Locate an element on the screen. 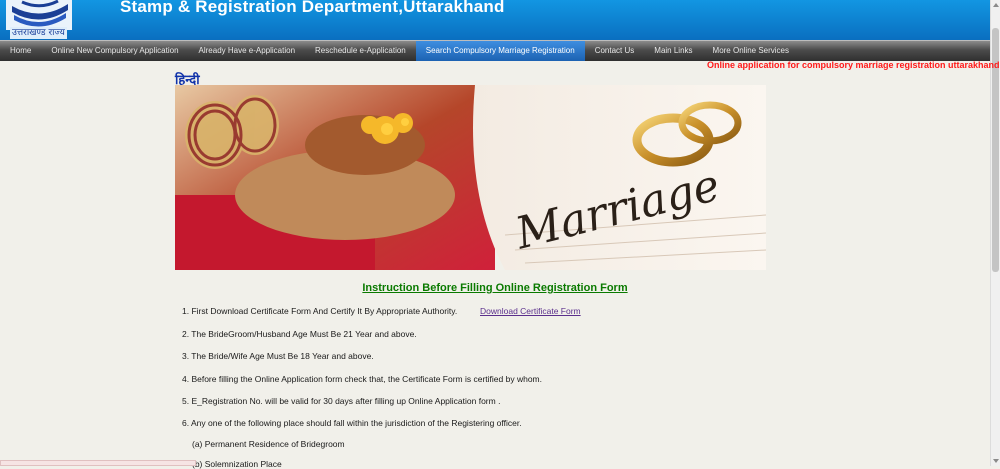 This screenshot has height=469, width=1000. nav-reschedule-application: Reschedule e-Application is located at coordinates (360, 51).